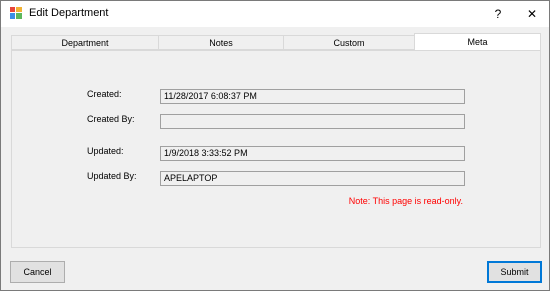  I want to click on close-icon: ✕, so click(532, 14).